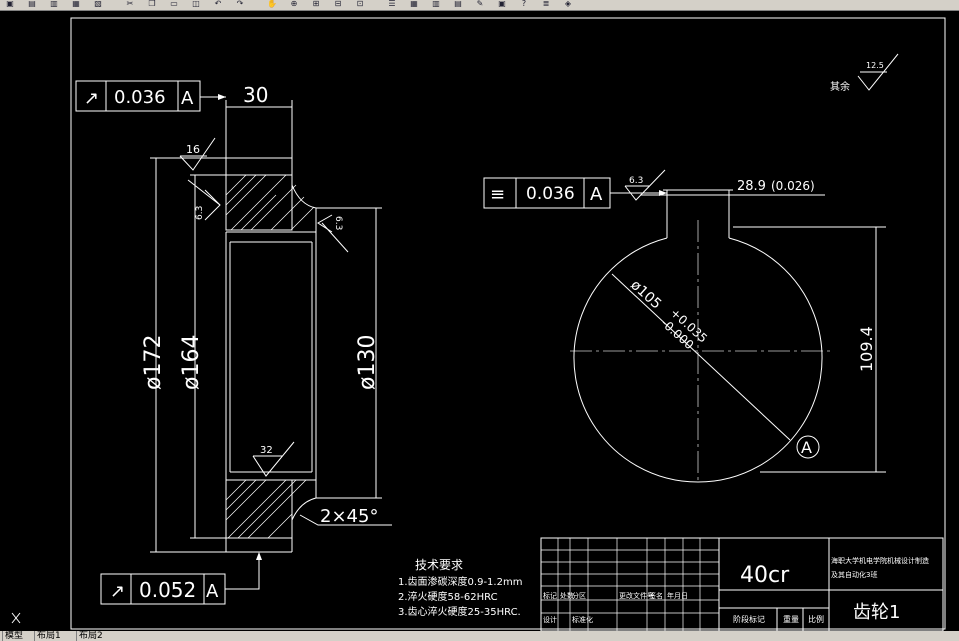  What do you see at coordinates (349, 516) in the screenshot?
I see `dim-chamfer: 2×45°` at bounding box center [349, 516].